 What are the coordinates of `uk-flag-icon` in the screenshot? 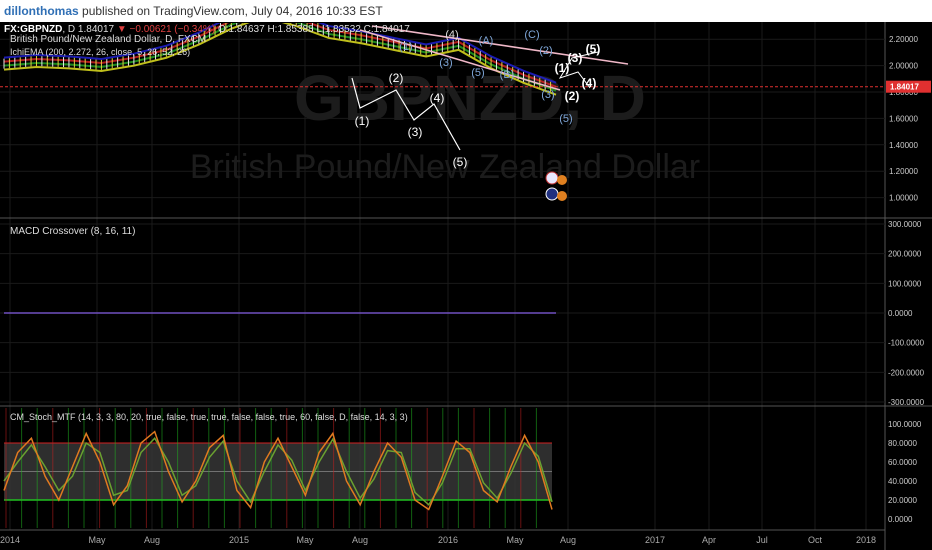 It's located at (552, 178).